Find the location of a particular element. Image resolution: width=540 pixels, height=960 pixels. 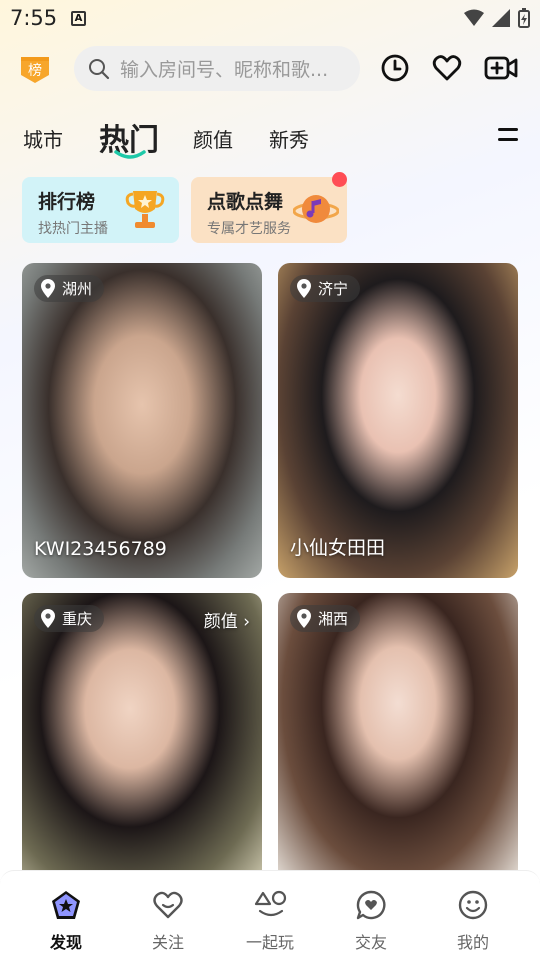

nav-label: 交友 is located at coordinates (370, 942).